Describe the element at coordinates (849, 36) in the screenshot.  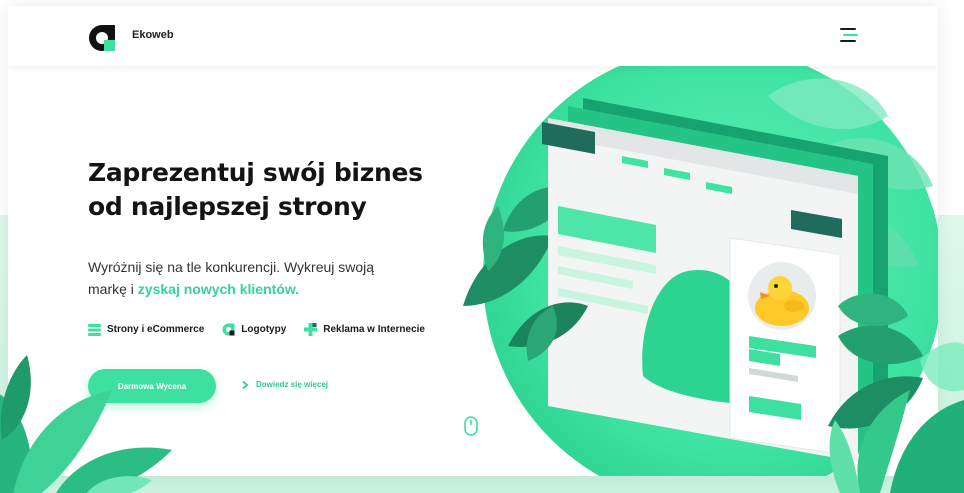
I see `menu-icon` at that location.